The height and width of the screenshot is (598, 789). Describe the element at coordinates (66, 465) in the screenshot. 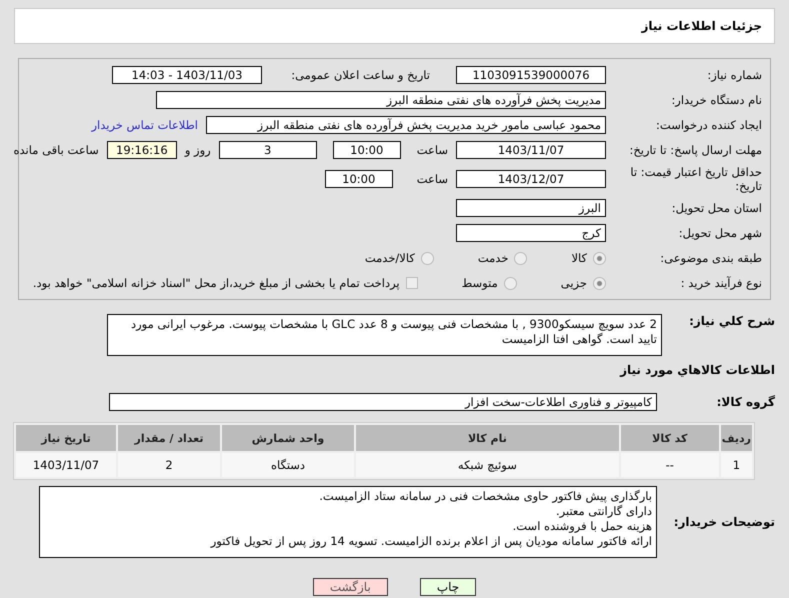

I see `table-cell: 1403/11/07` at that location.